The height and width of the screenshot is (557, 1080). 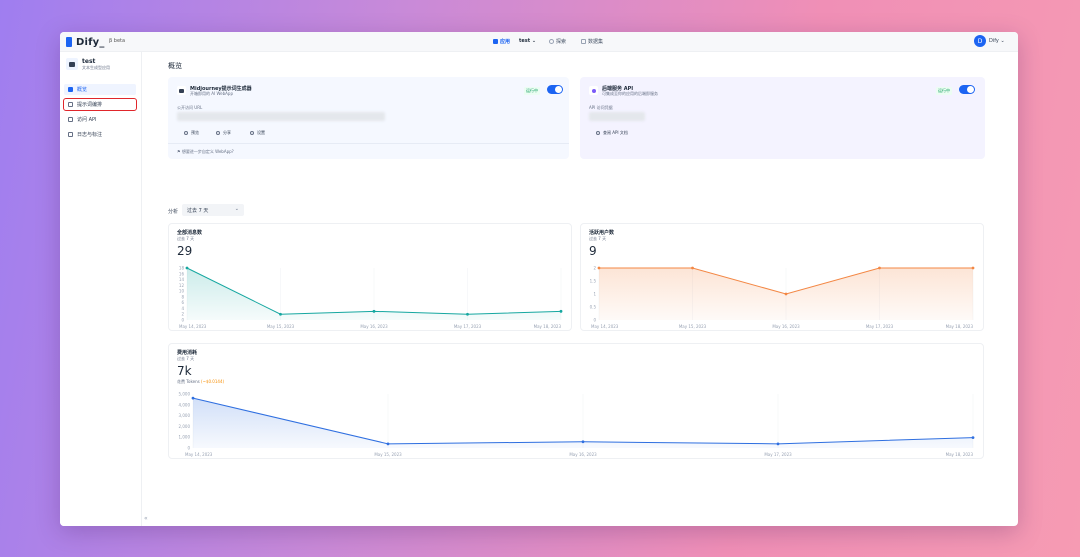 I want to click on preview-button: 预览, so click(x=191, y=133).